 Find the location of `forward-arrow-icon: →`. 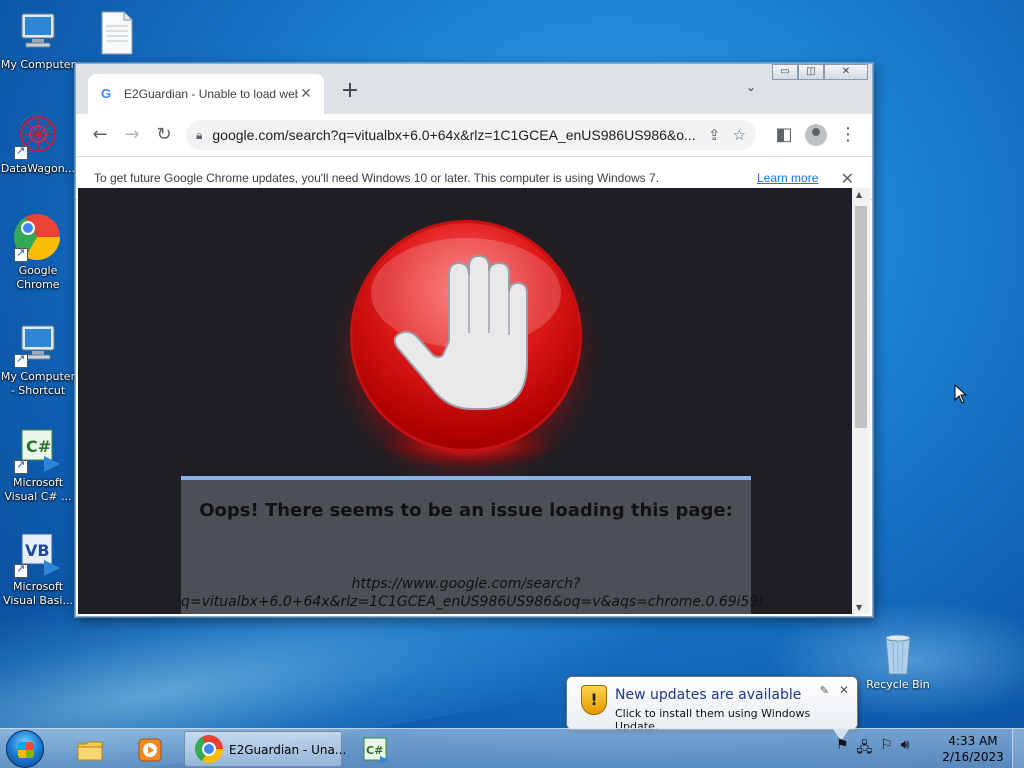

forward-arrow-icon: → is located at coordinates (132, 135).